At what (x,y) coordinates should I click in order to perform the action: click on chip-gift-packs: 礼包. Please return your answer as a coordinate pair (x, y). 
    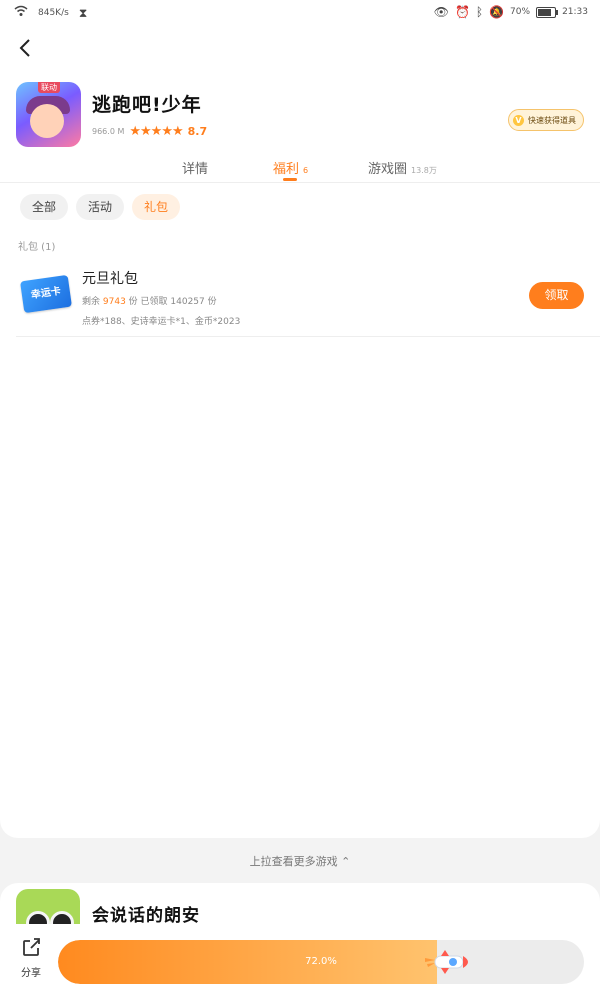
    Looking at the image, I should click on (156, 207).